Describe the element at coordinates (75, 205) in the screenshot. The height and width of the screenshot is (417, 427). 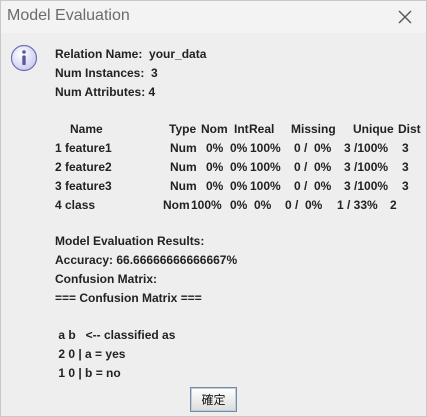
I see `table-row-4-name: 4 class` at that location.